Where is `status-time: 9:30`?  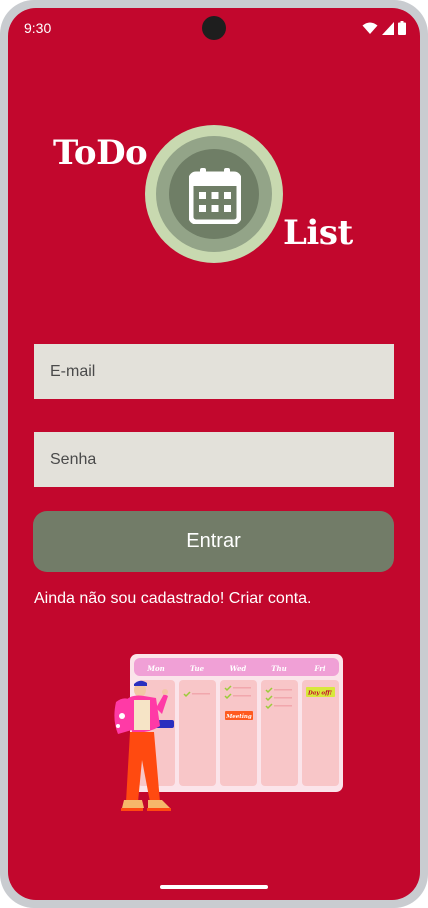
status-time: 9:30 is located at coordinates (38, 28).